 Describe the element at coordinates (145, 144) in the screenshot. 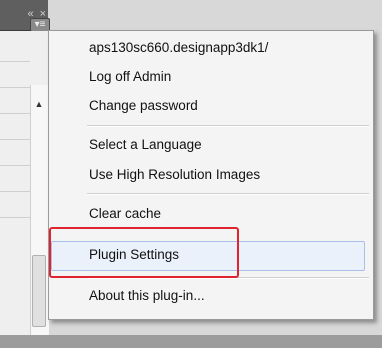

I see `menu-item-select-language: Select a Language` at that location.